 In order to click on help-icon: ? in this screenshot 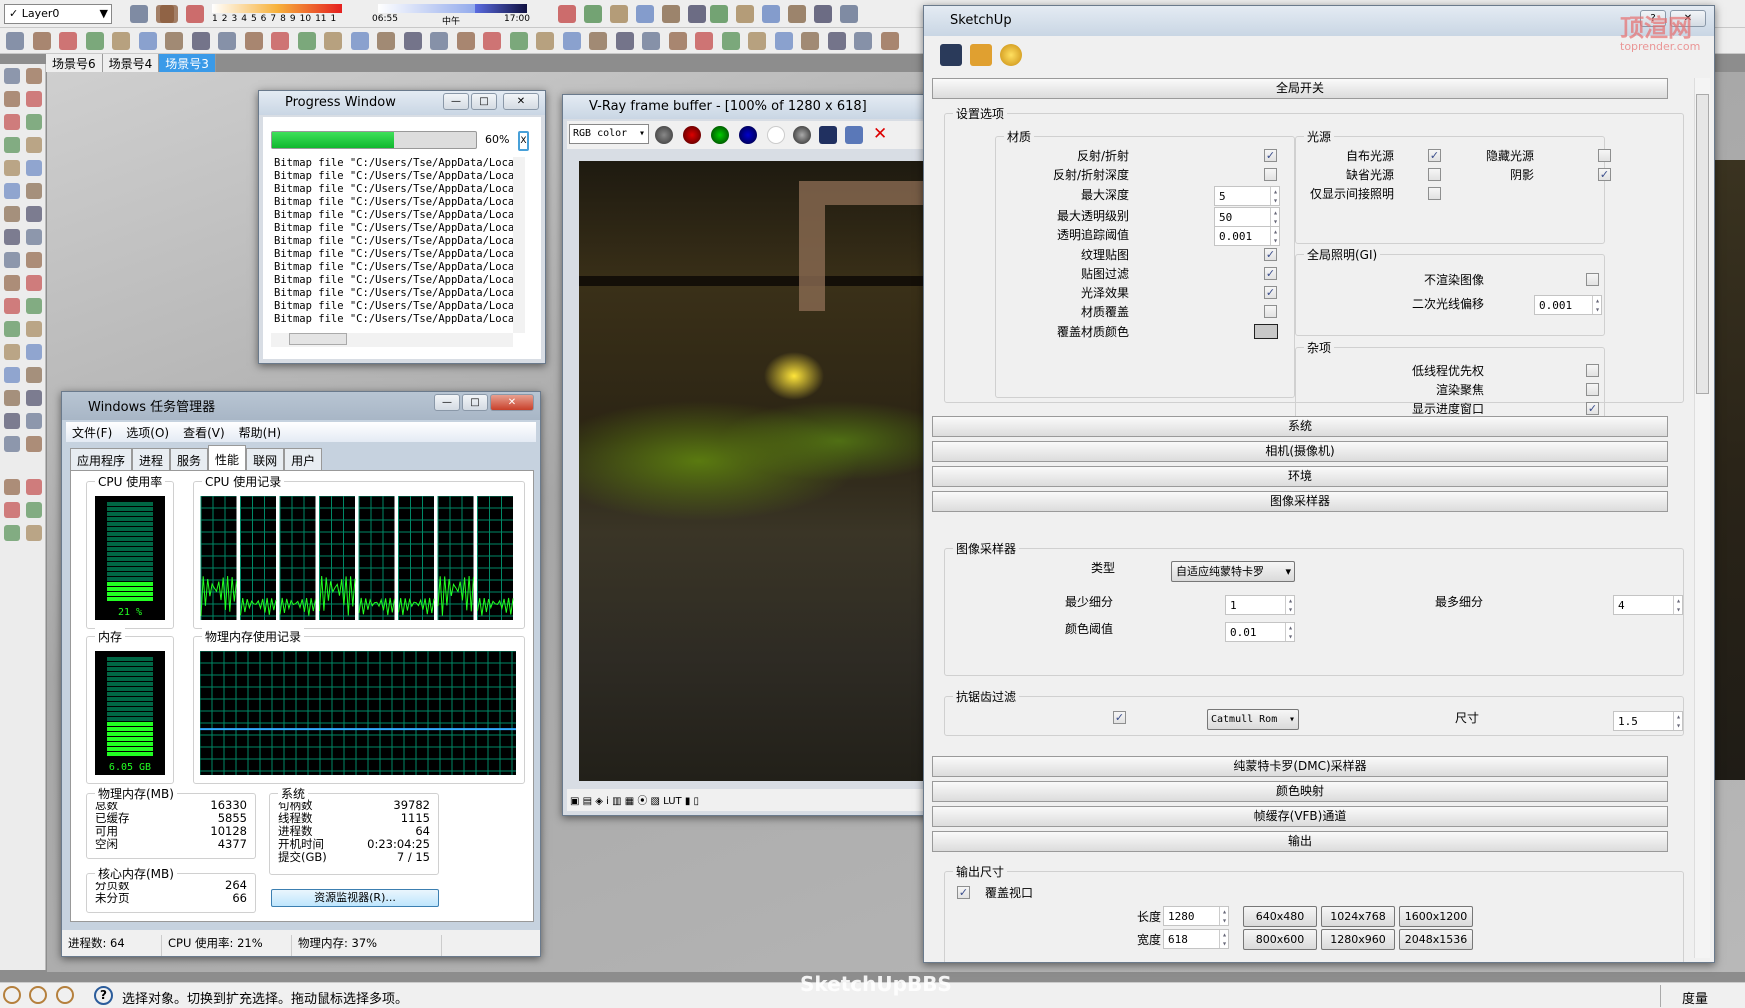, I will do `click(103, 995)`.